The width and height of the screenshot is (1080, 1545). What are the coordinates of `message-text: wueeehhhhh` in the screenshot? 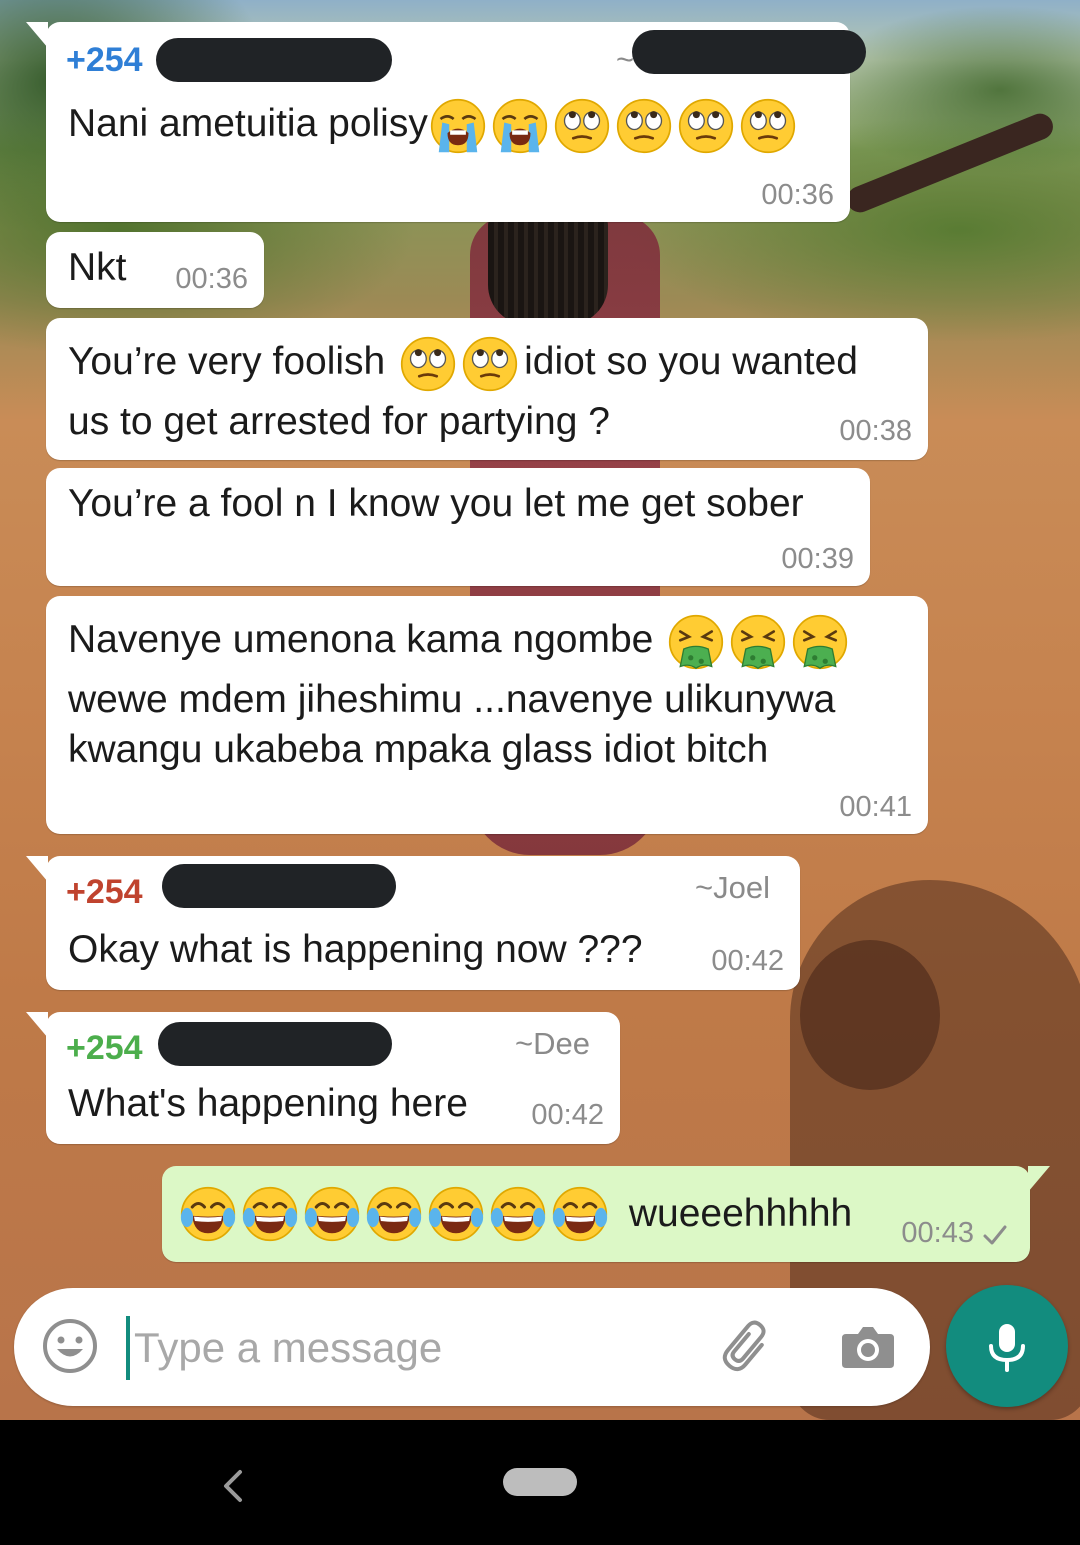 It's located at (516, 1213).